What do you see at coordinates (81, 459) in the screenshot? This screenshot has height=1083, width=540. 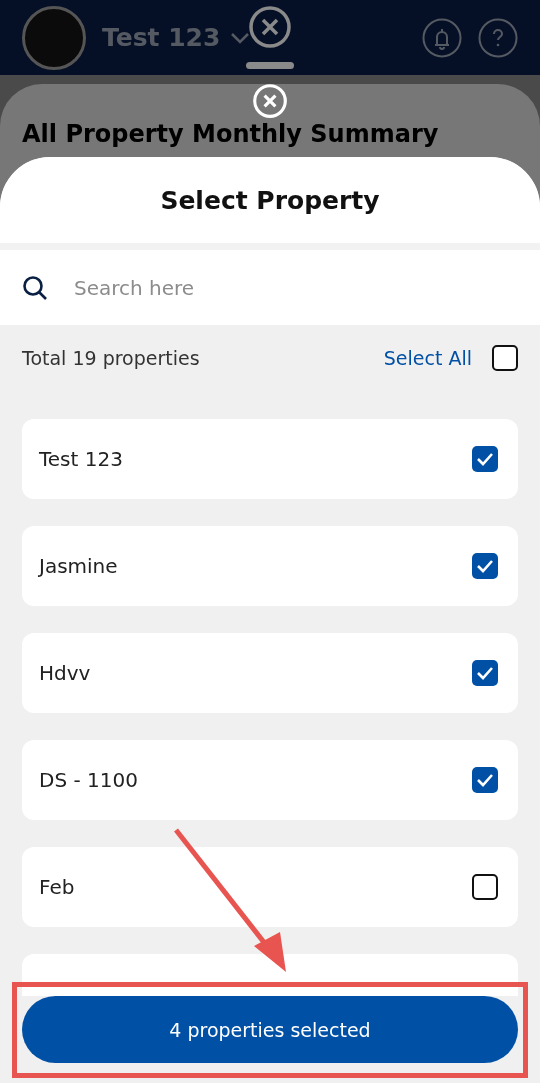 I see `property-name: Test 123` at bounding box center [81, 459].